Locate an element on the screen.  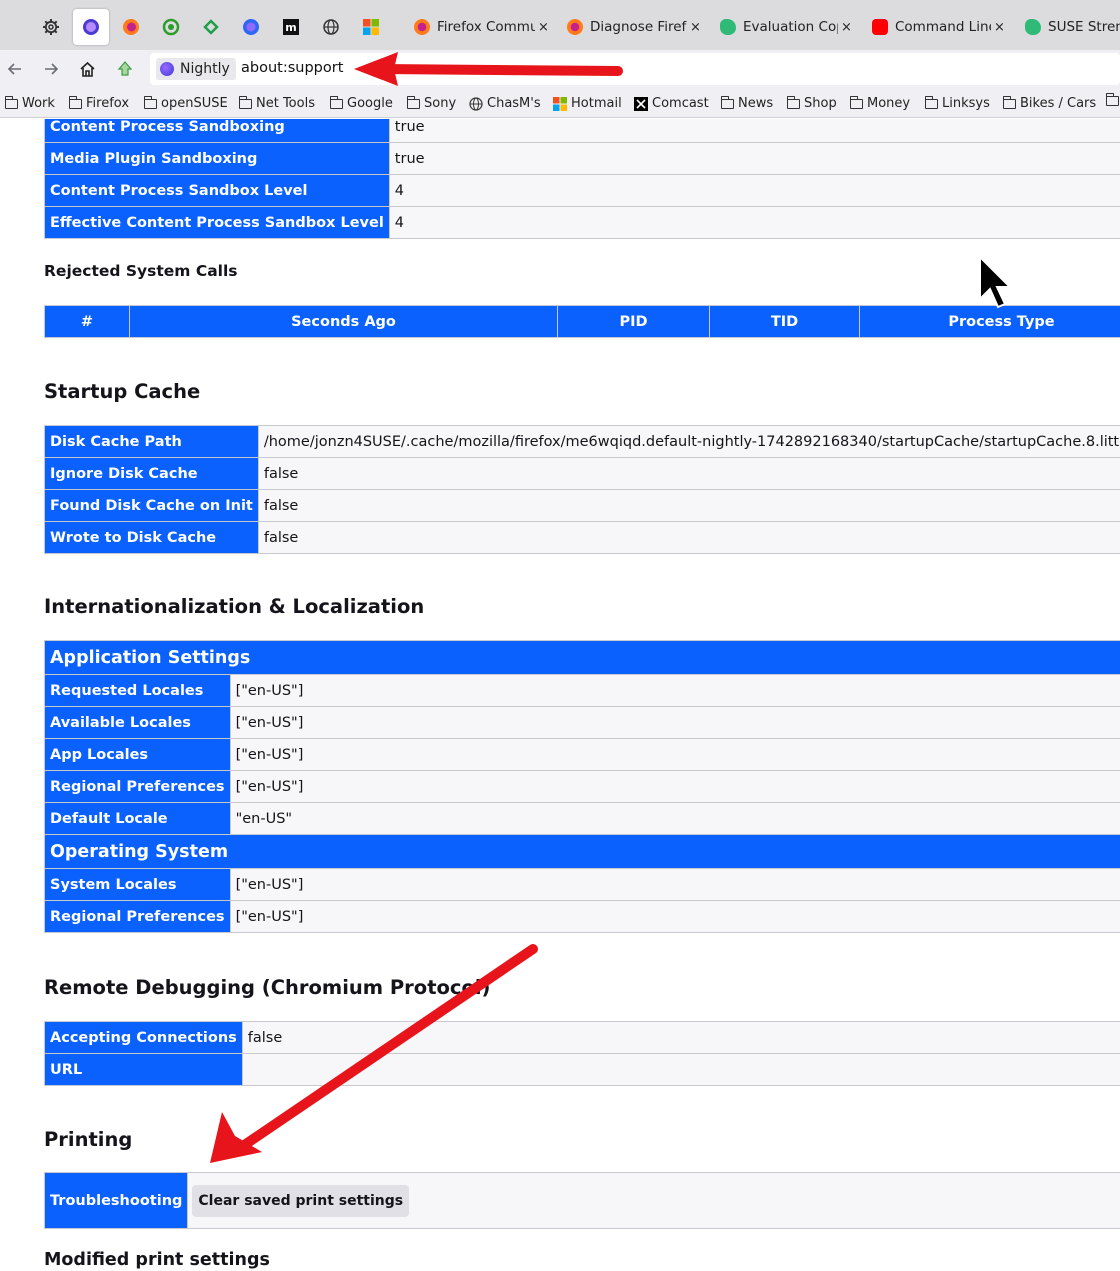
nightly-logo-icon is located at coordinates (167, 69).